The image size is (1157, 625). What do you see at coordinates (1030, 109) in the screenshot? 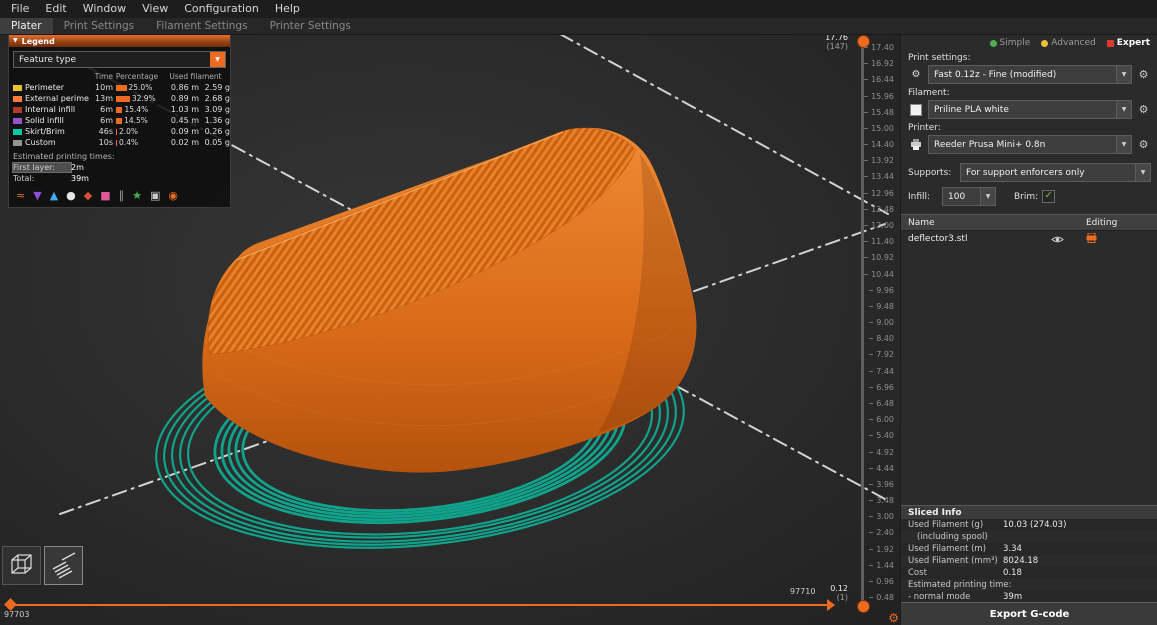
I see `filament-dropdown: Priline PLA white ▼` at bounding box center [1030, 109].